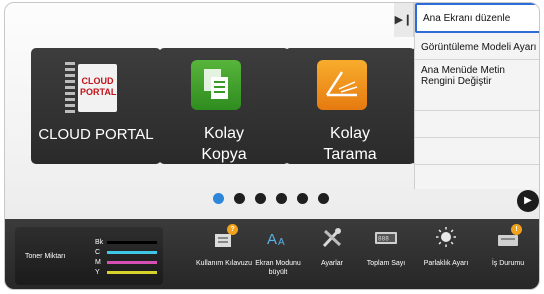  Describe the element at coordinates (332, 255) in the screenshot. I see `settings-button: Ayarlar` at that location.